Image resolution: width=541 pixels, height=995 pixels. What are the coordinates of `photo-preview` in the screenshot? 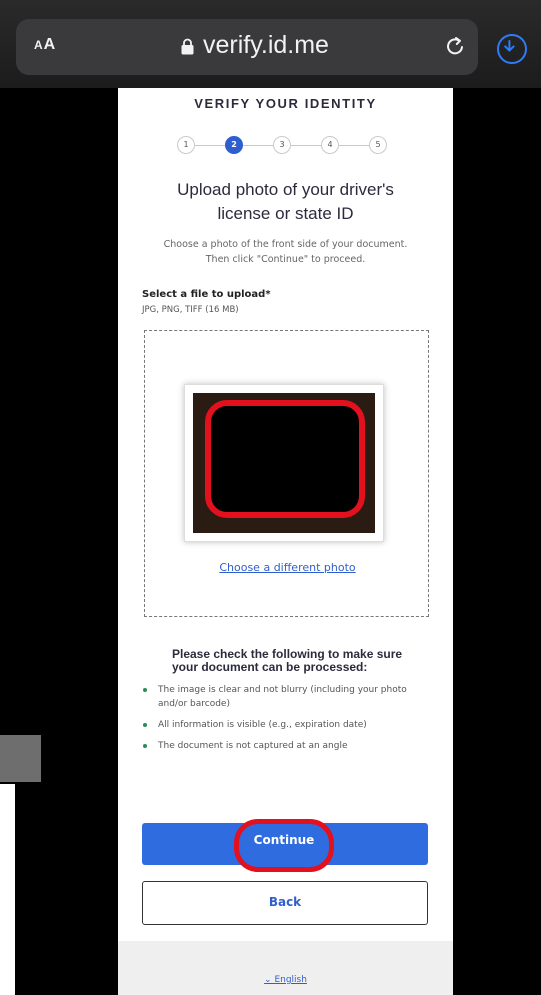 It's located at (284, 463).